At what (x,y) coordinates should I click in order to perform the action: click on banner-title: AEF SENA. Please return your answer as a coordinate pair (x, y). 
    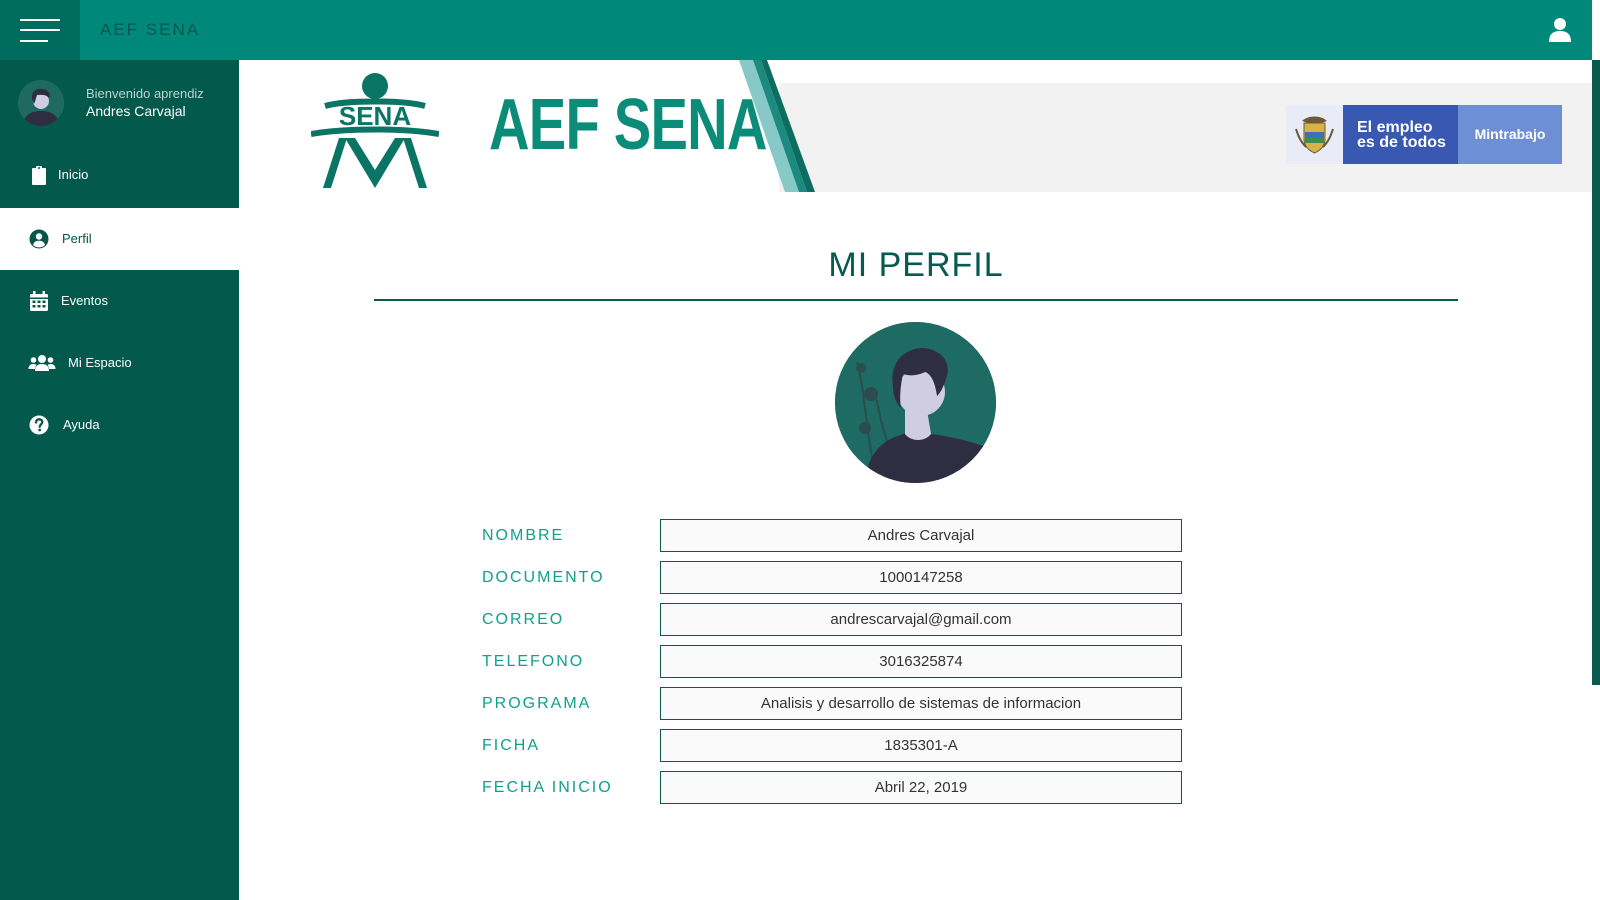
    Looking at the image, I should click on (628, 125).